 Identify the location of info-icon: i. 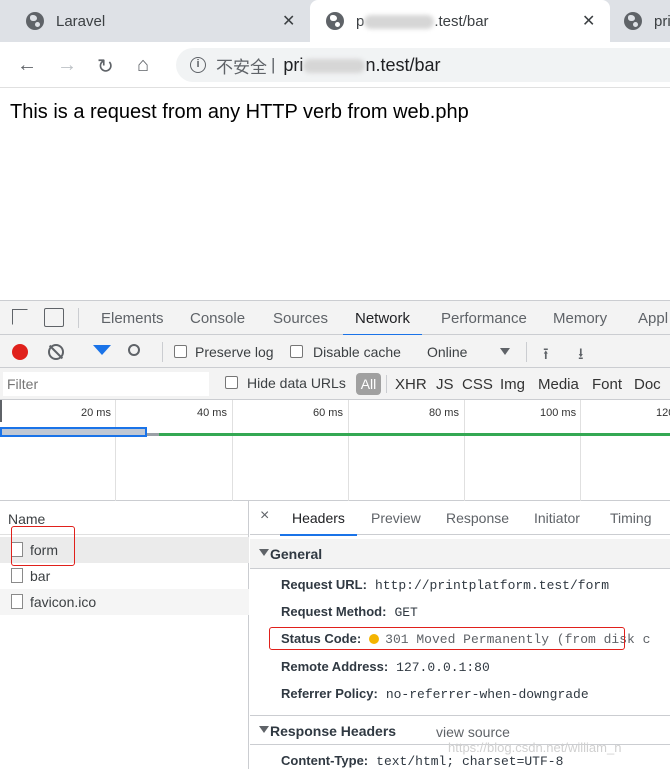
(198, 65).